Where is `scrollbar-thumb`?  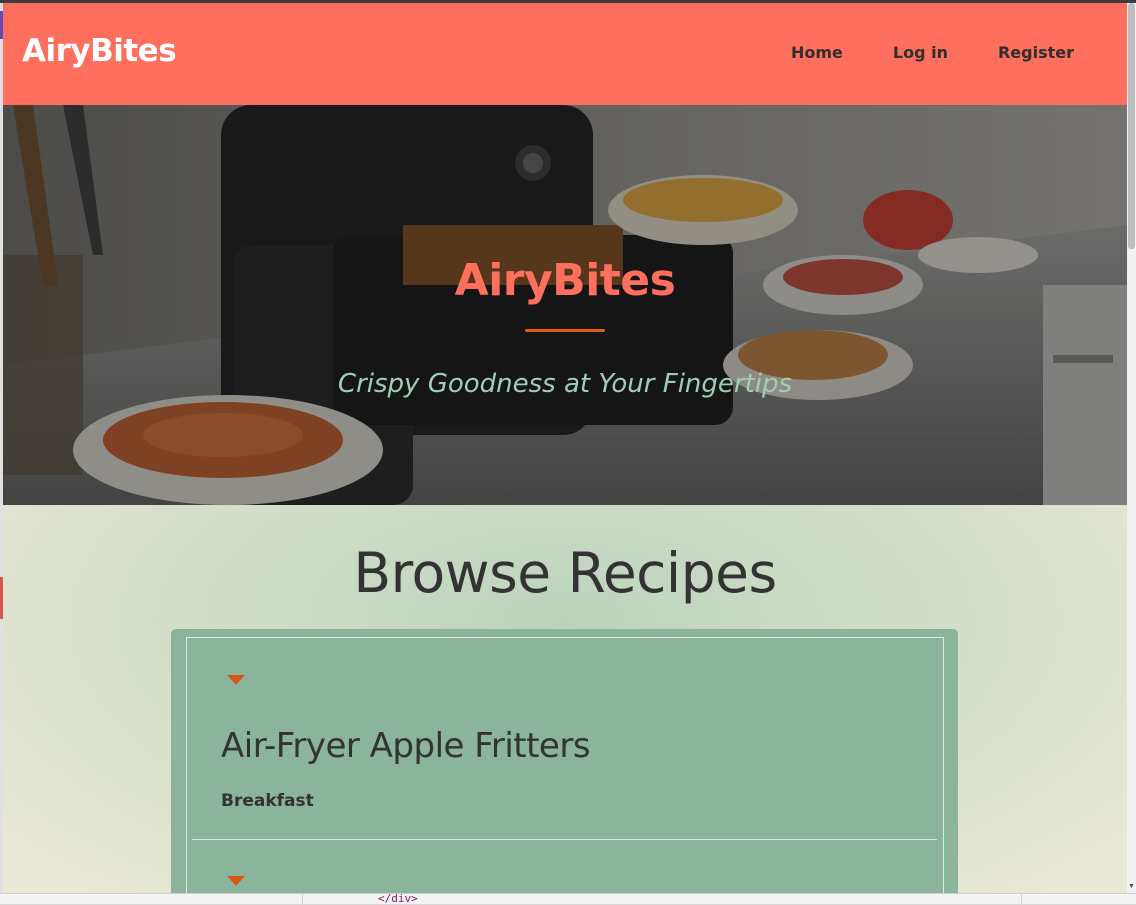
scrollbar-thumb is located at coordinates (1131, 126).